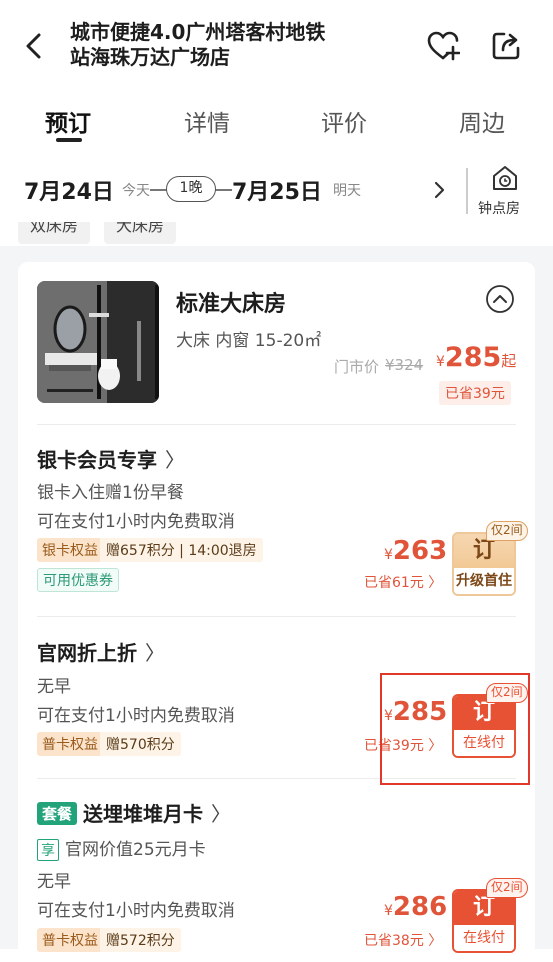 The image size is (553, 962). I want to click on highlight-box, so click(455, 729).